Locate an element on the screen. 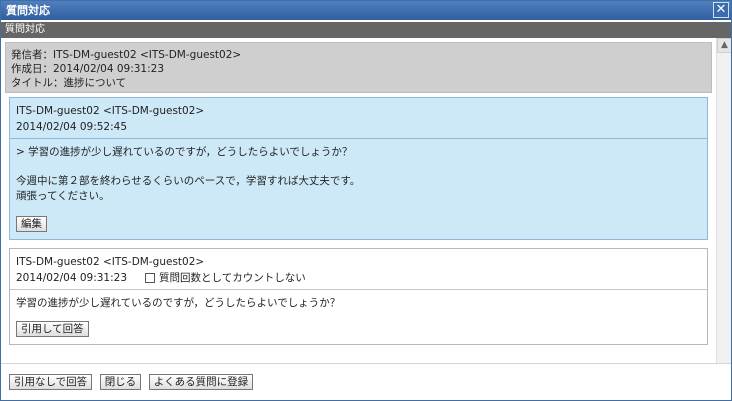 The image size is (732, 401). question-text: 学習の進捗が少し遅れているのですが，どうしたらよいでしょうか？ is located at coordinates (178, 303).